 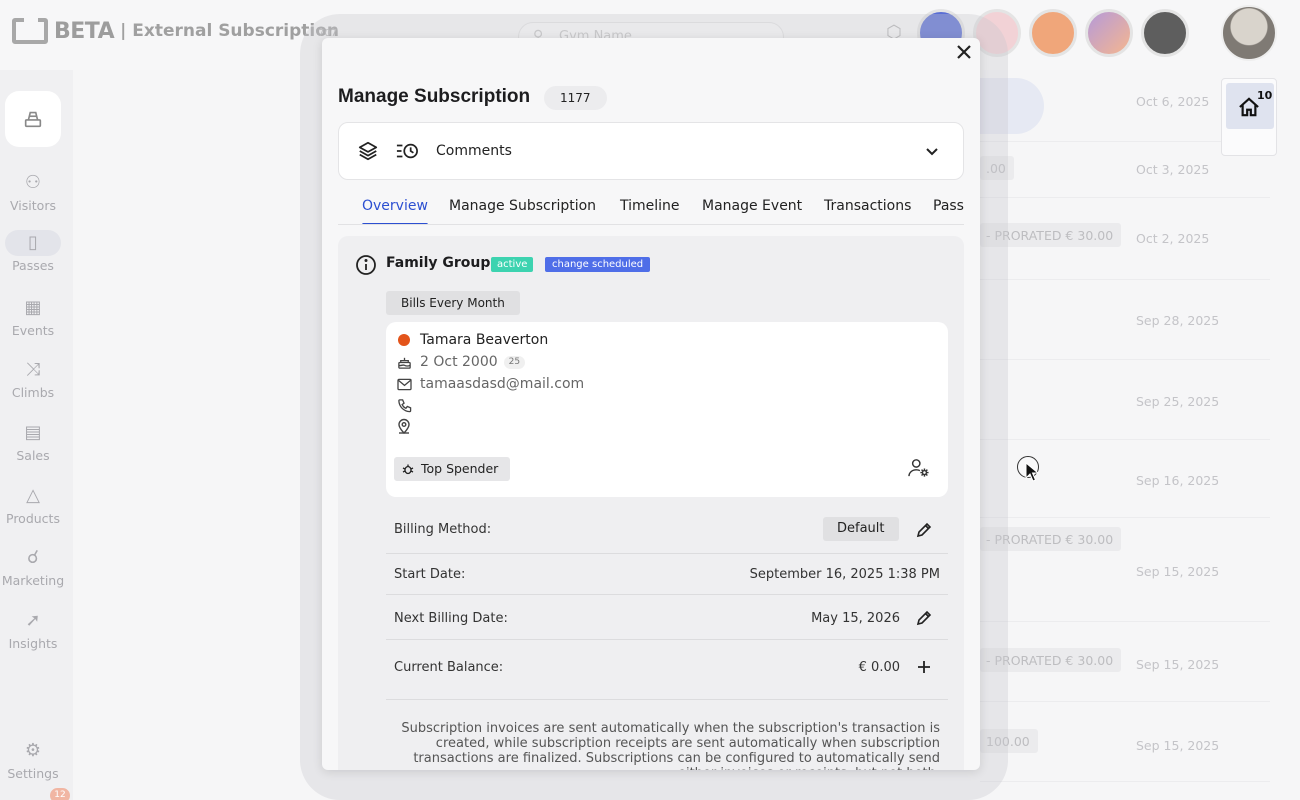 I want to click on phone-icon, so click(x=404, y=405).